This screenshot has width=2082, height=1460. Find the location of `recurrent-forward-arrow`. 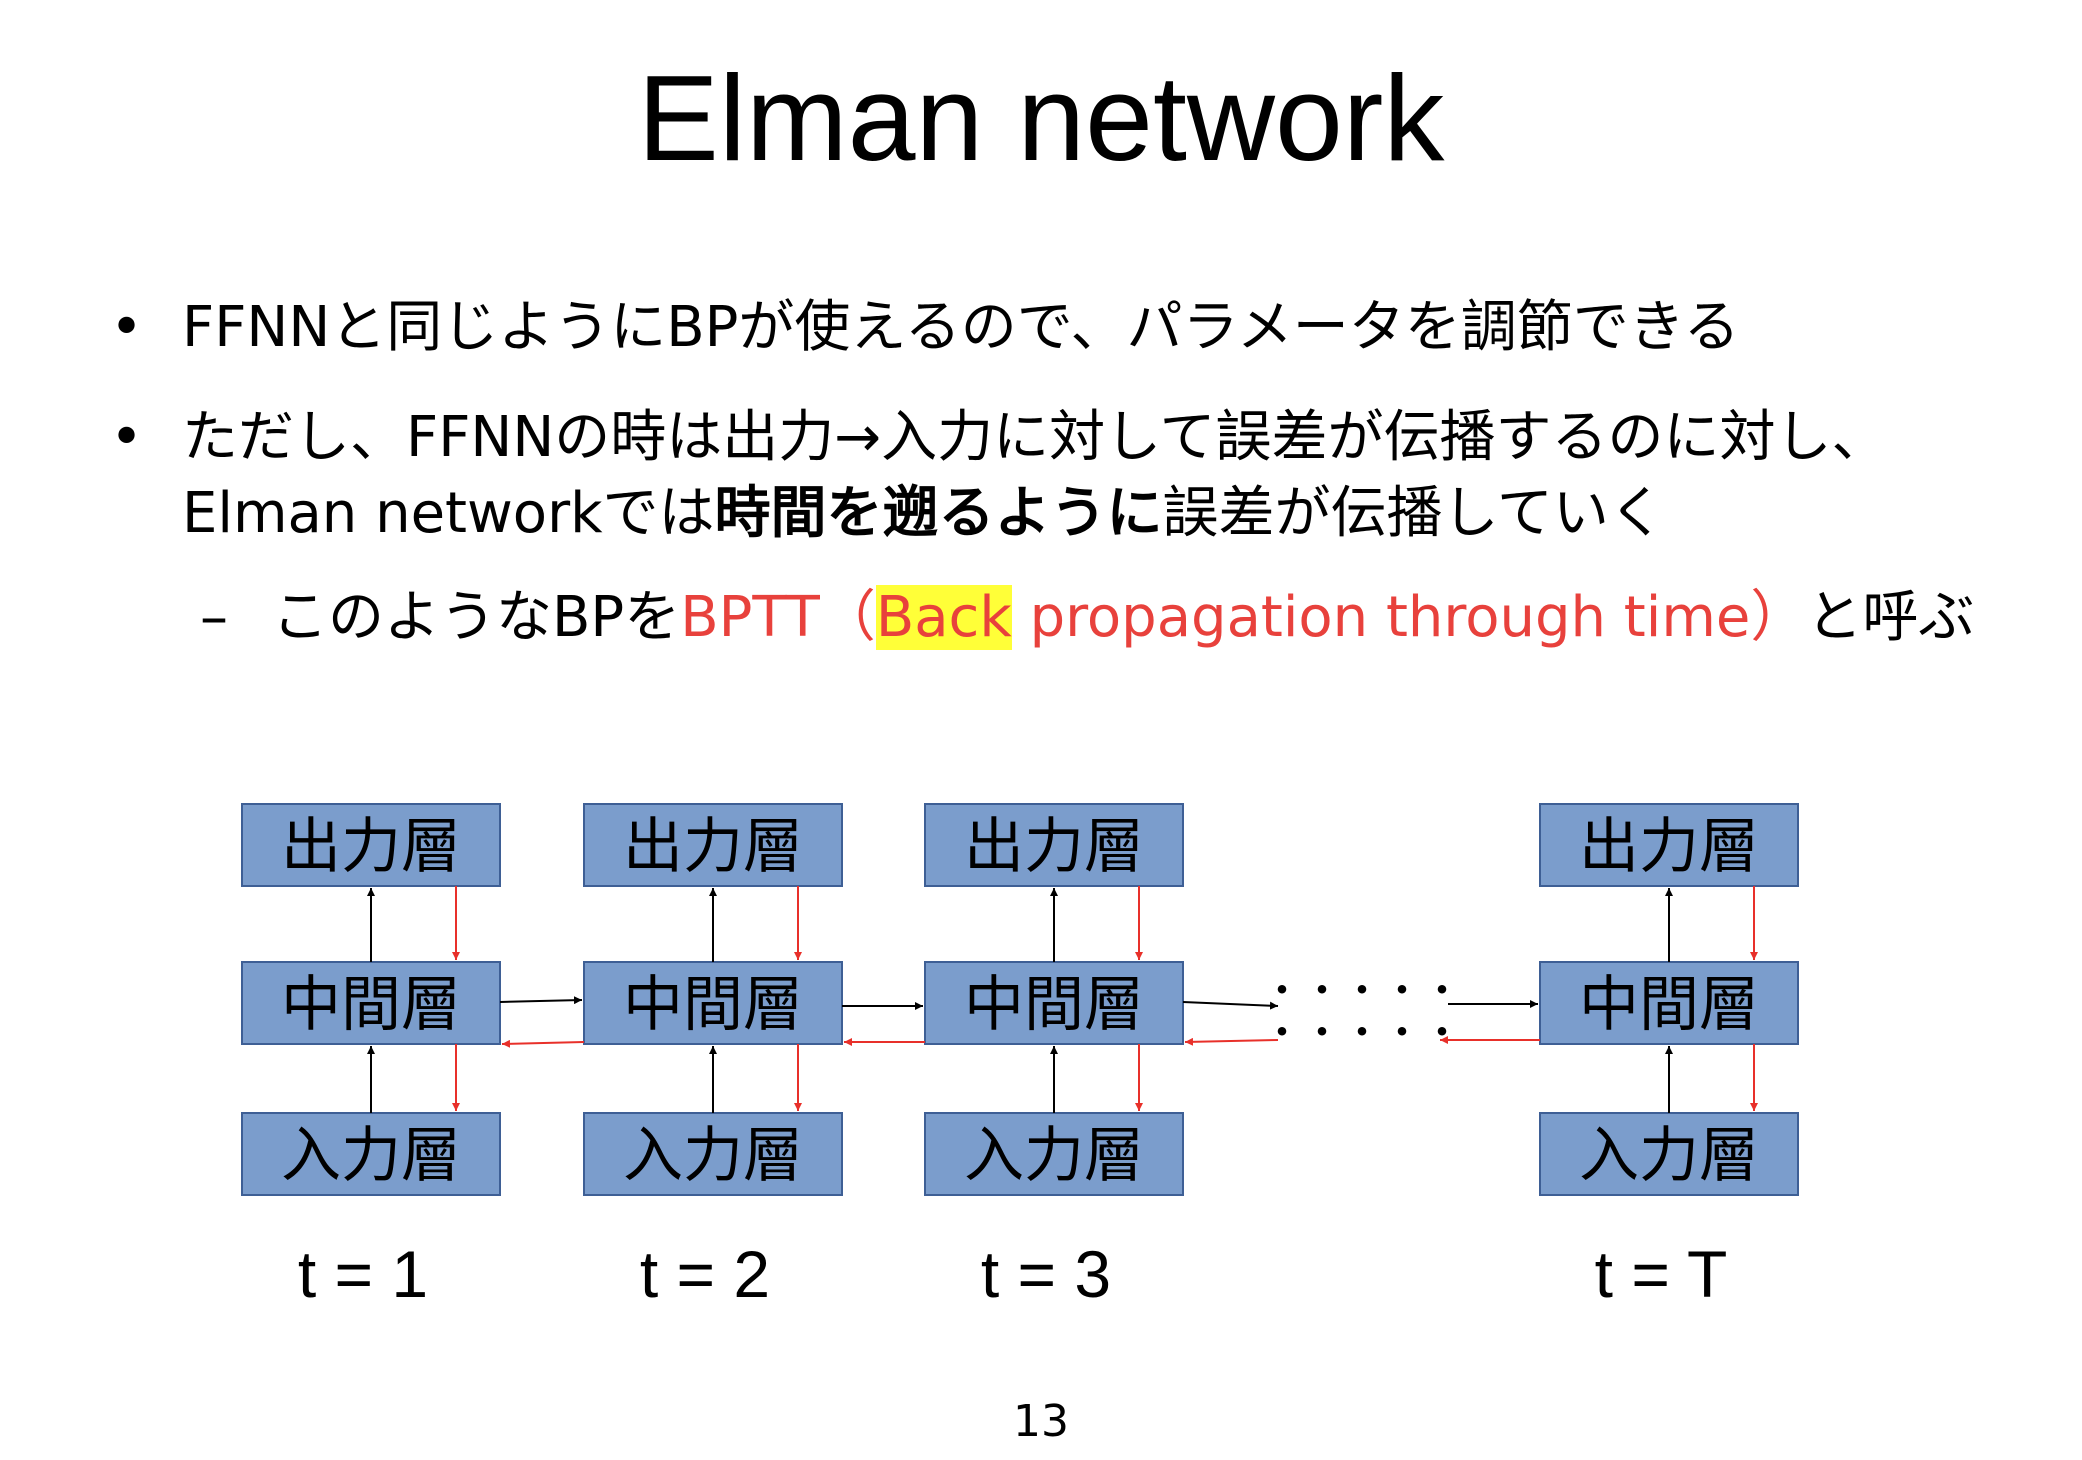

recurrent-forward-arrow is located at coordinates (541, 1000).